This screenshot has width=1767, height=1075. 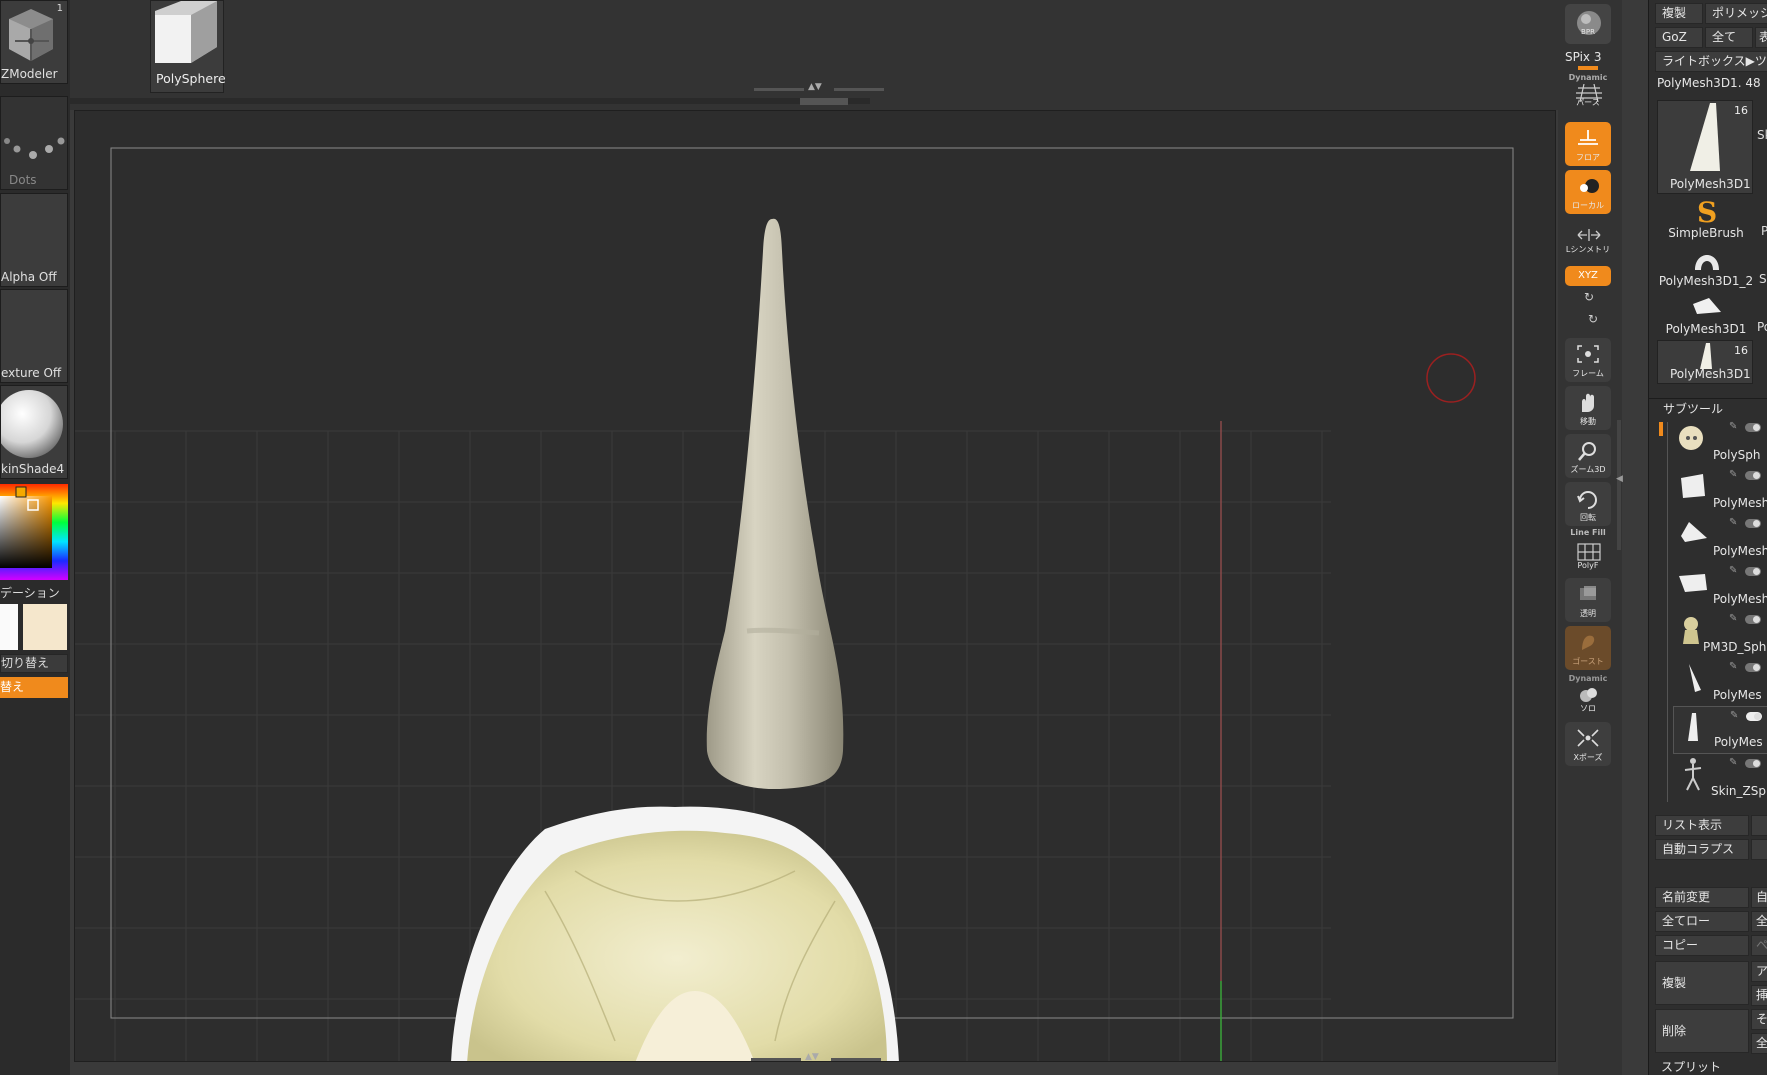 What do you see at coordinates (1702, 1031) in the screenshot?
I see `delete-button: 削除` at bounding box center [1702, 1031].